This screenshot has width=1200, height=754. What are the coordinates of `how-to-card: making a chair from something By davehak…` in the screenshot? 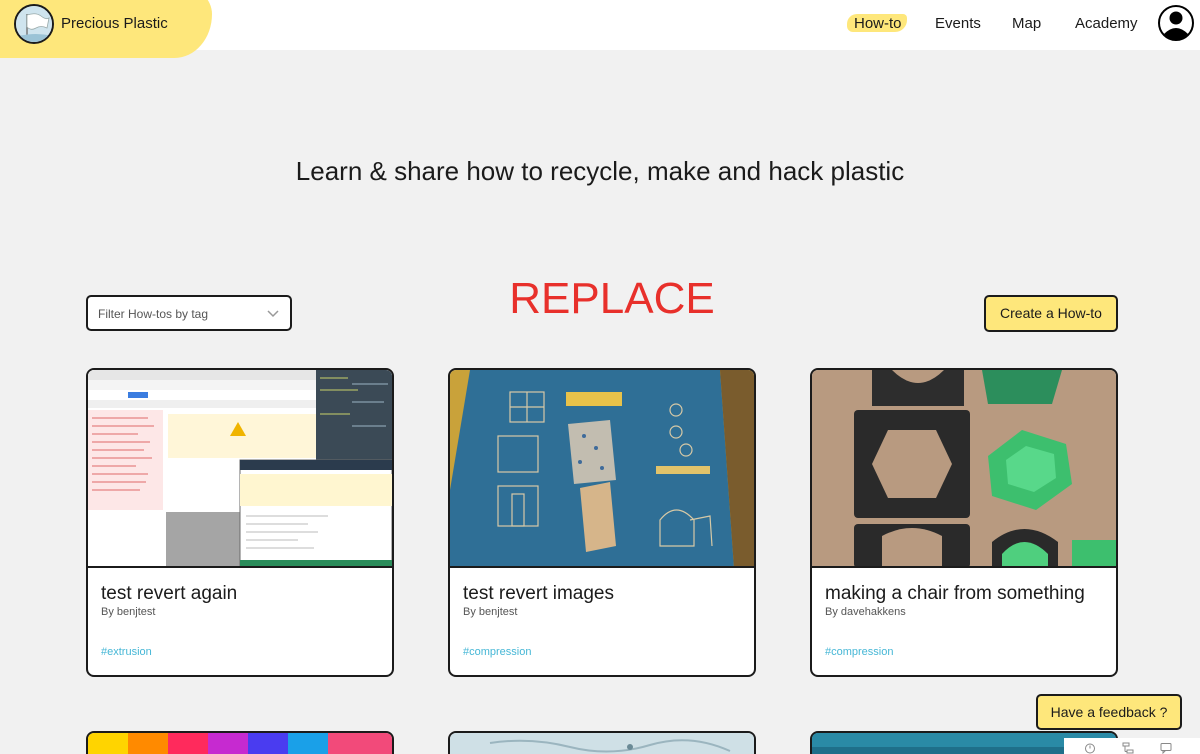 It's located at (964, 522).